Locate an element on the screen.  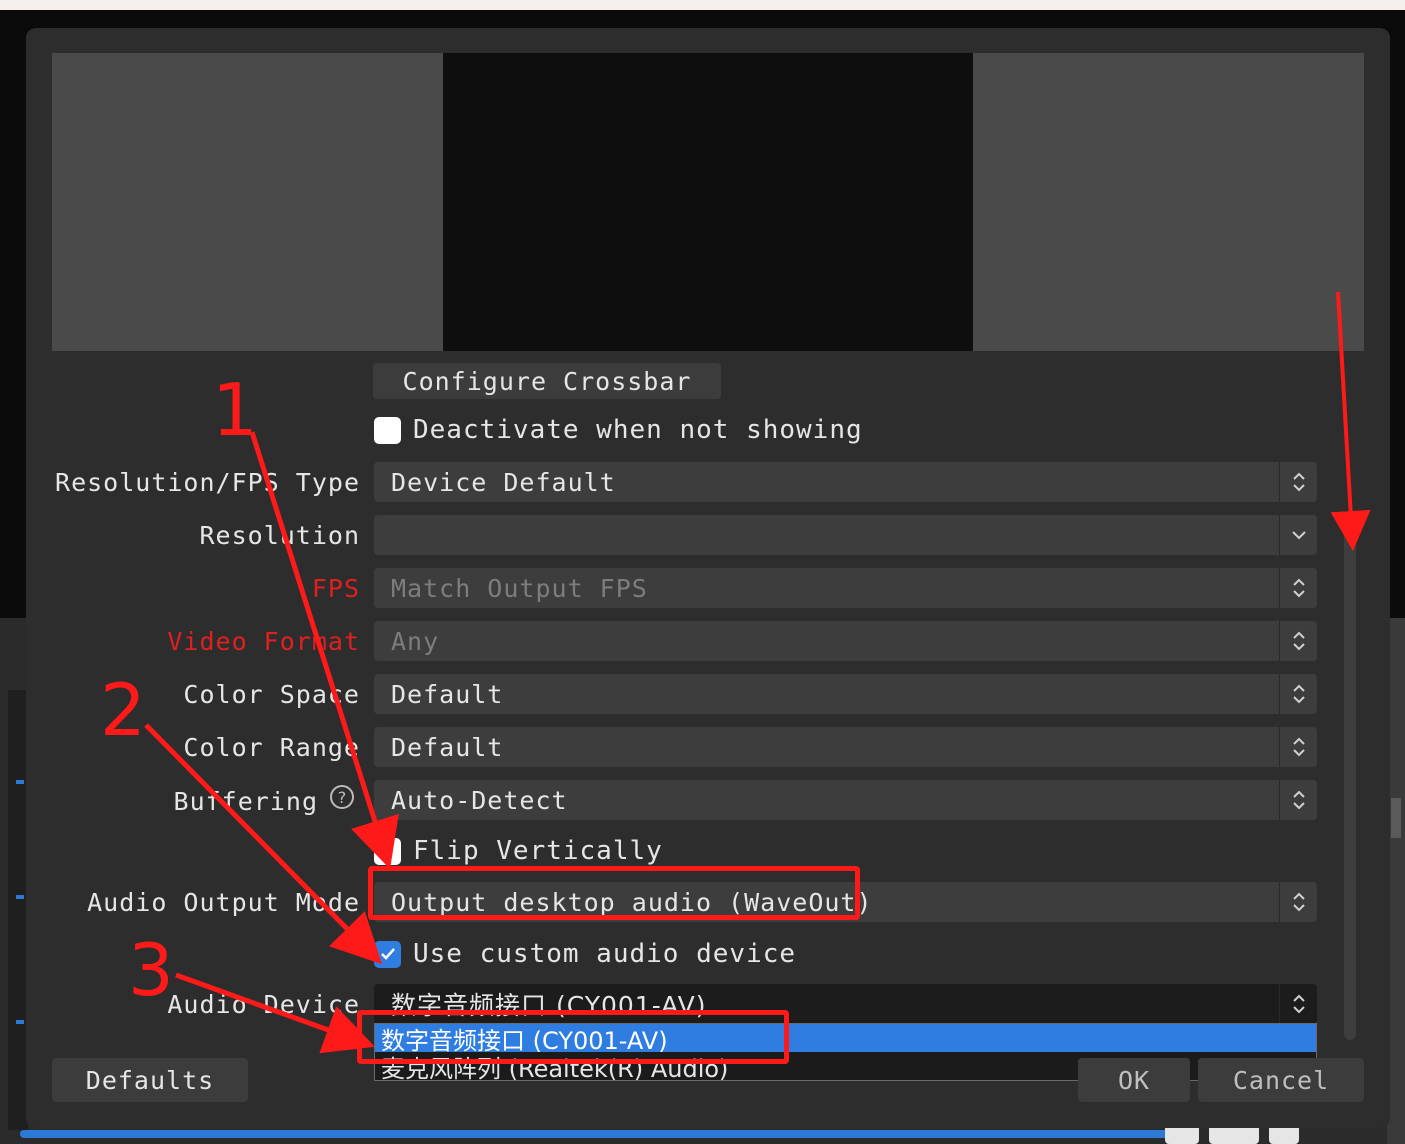
ok-button: OK is located at coordinates (1134, 1080).